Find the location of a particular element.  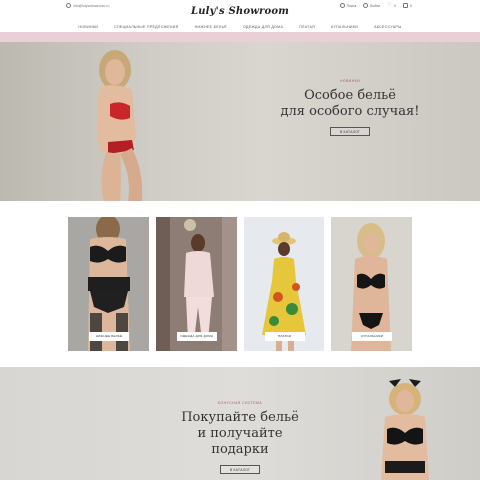

nav-item-new: Новинки is located at coordinates (88, 27).